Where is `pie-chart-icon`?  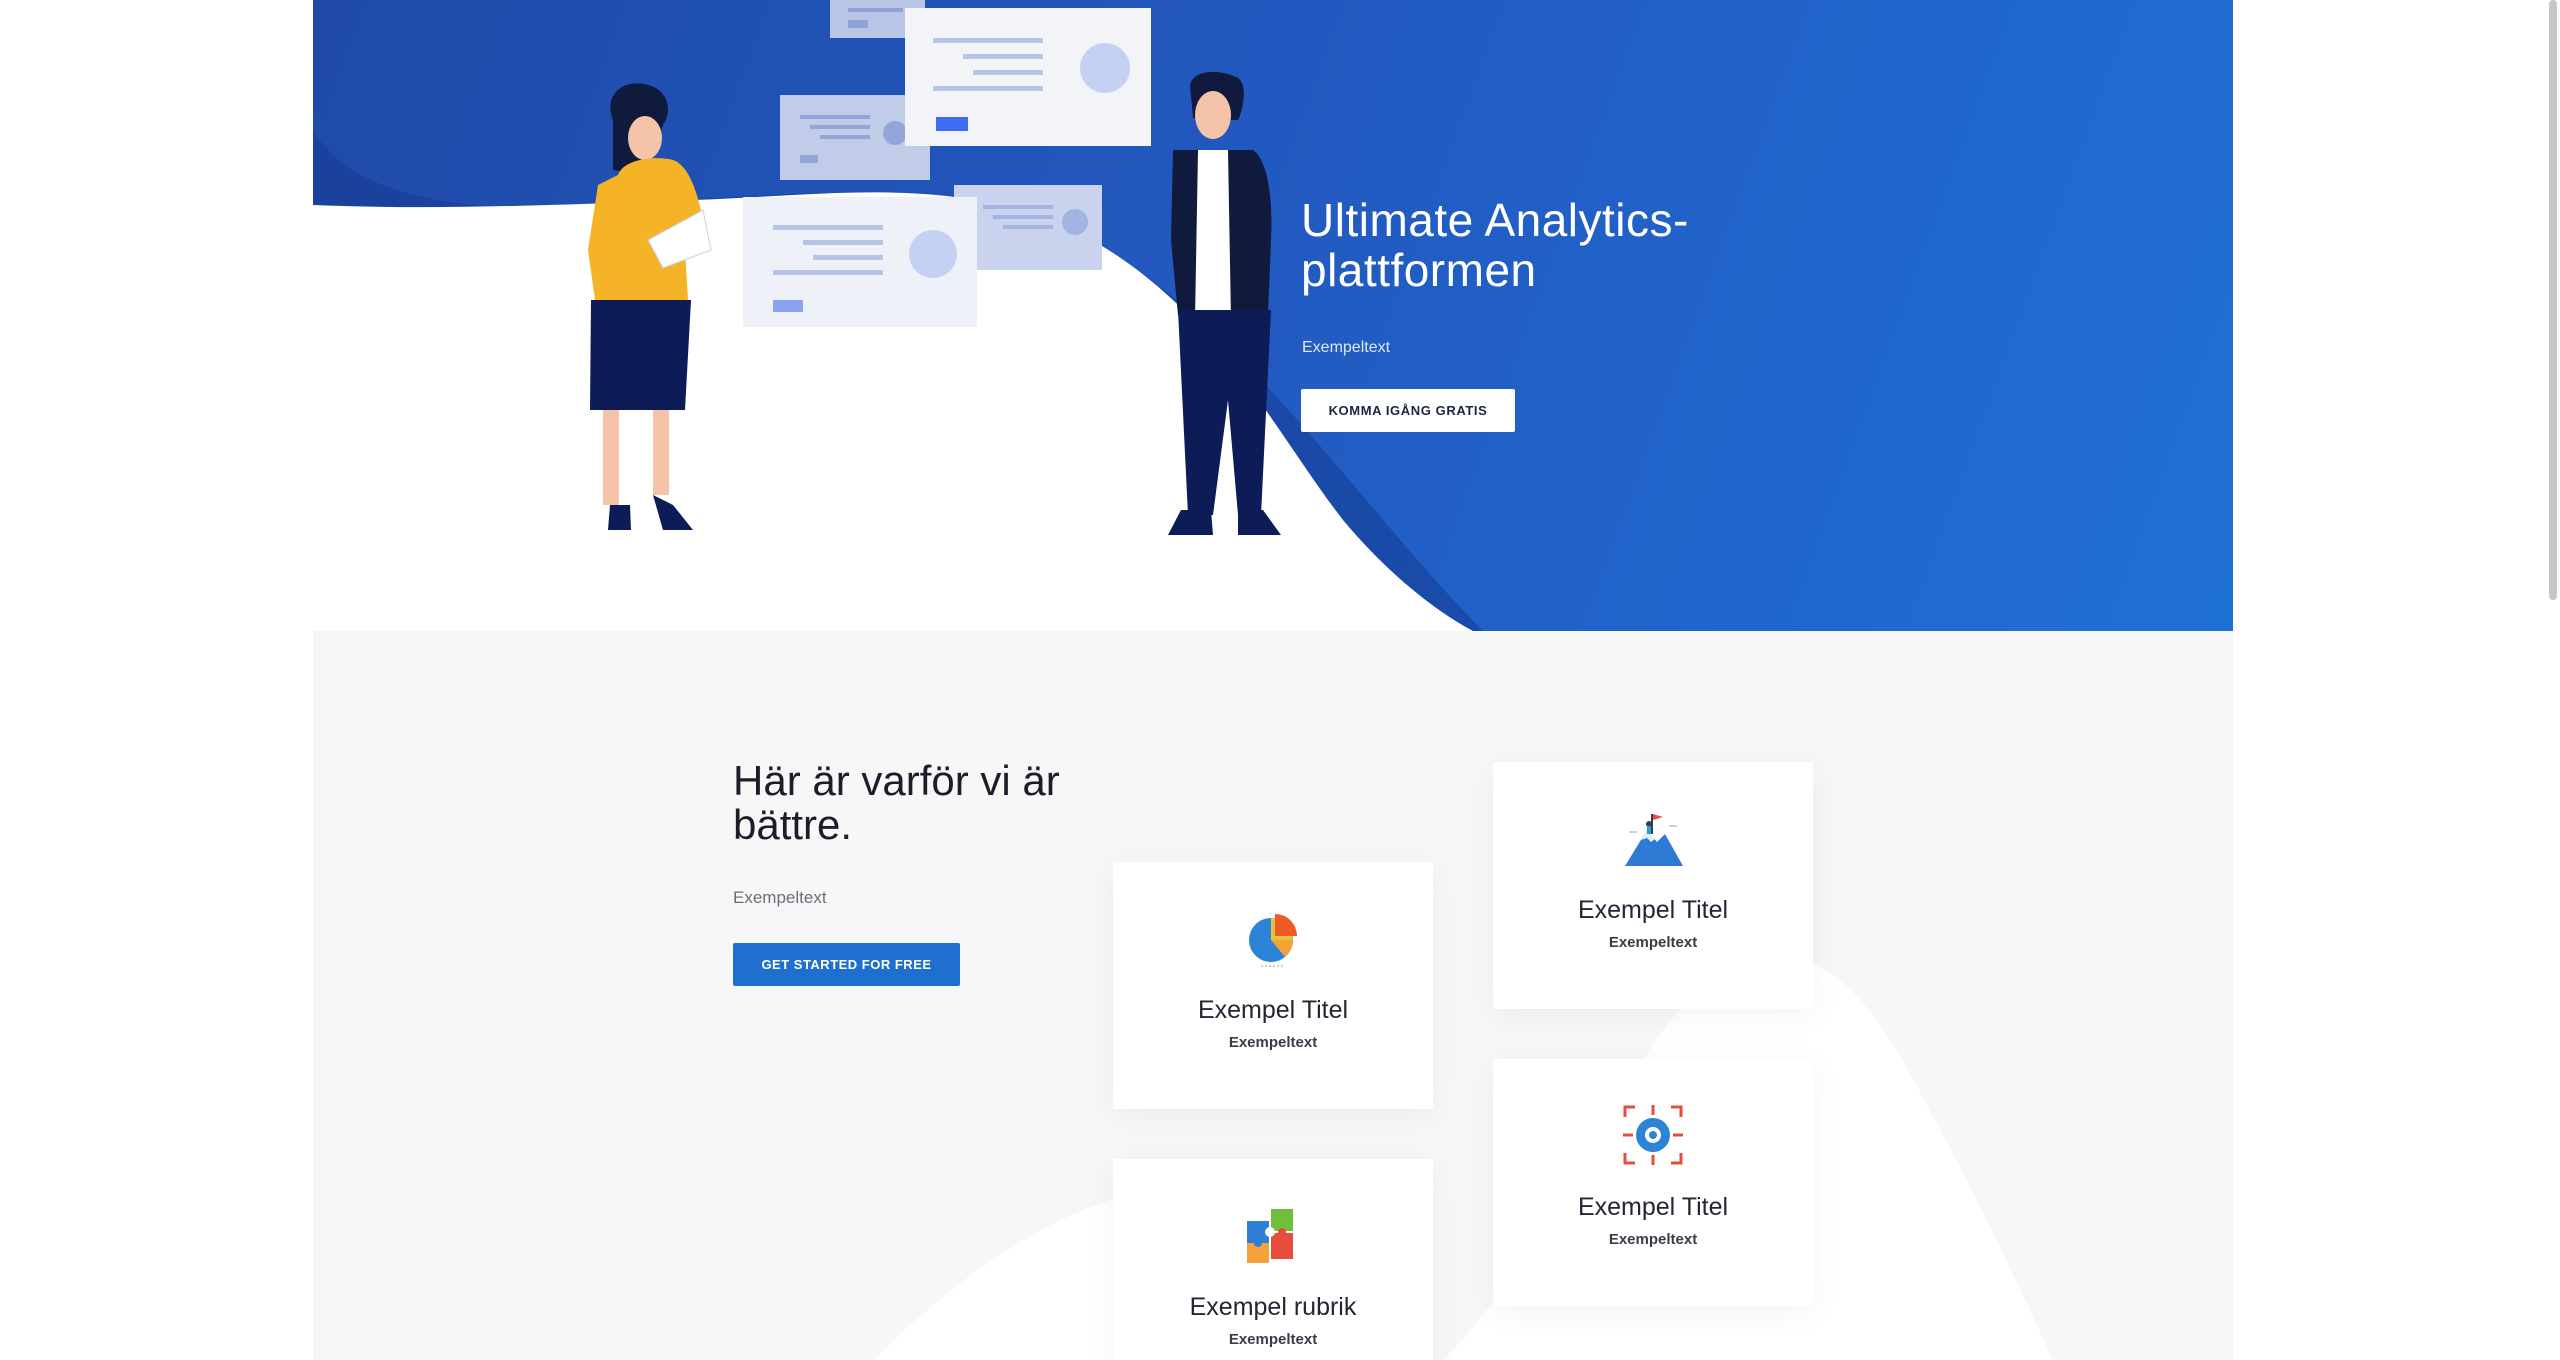 pie-chart-icon is located at coordinates (1273, 940).